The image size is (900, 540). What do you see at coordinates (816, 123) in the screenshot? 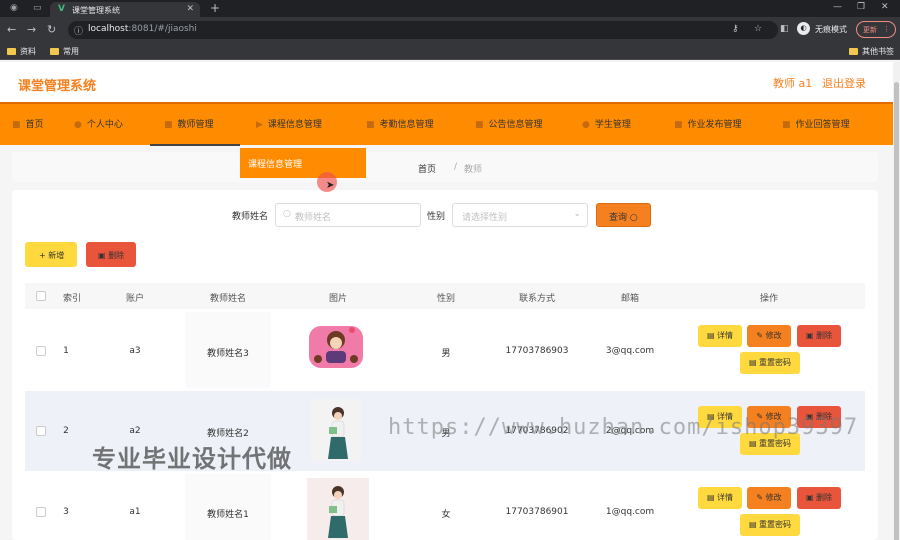
I see `menu-item-answer: ■ 作业回答管理` at bounding box center [816, 123].